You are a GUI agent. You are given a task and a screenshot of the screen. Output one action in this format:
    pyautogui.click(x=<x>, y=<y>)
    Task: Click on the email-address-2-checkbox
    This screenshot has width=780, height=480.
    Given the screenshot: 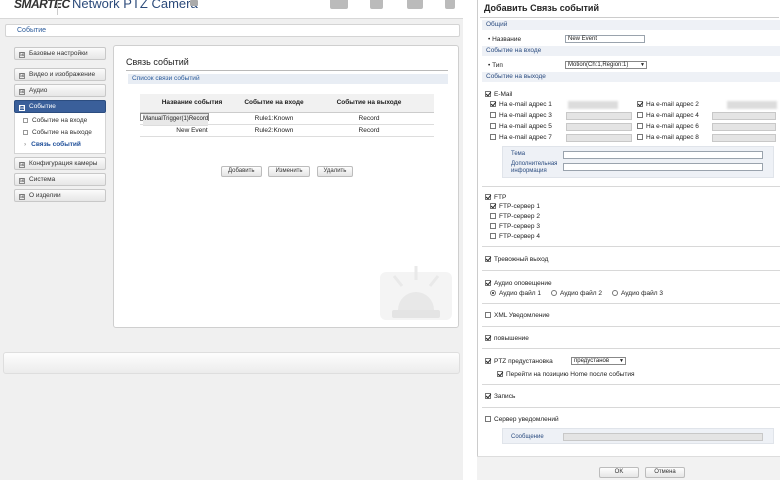 What is the action you would take?
    pyautogui.click(x=640, y=104)
    